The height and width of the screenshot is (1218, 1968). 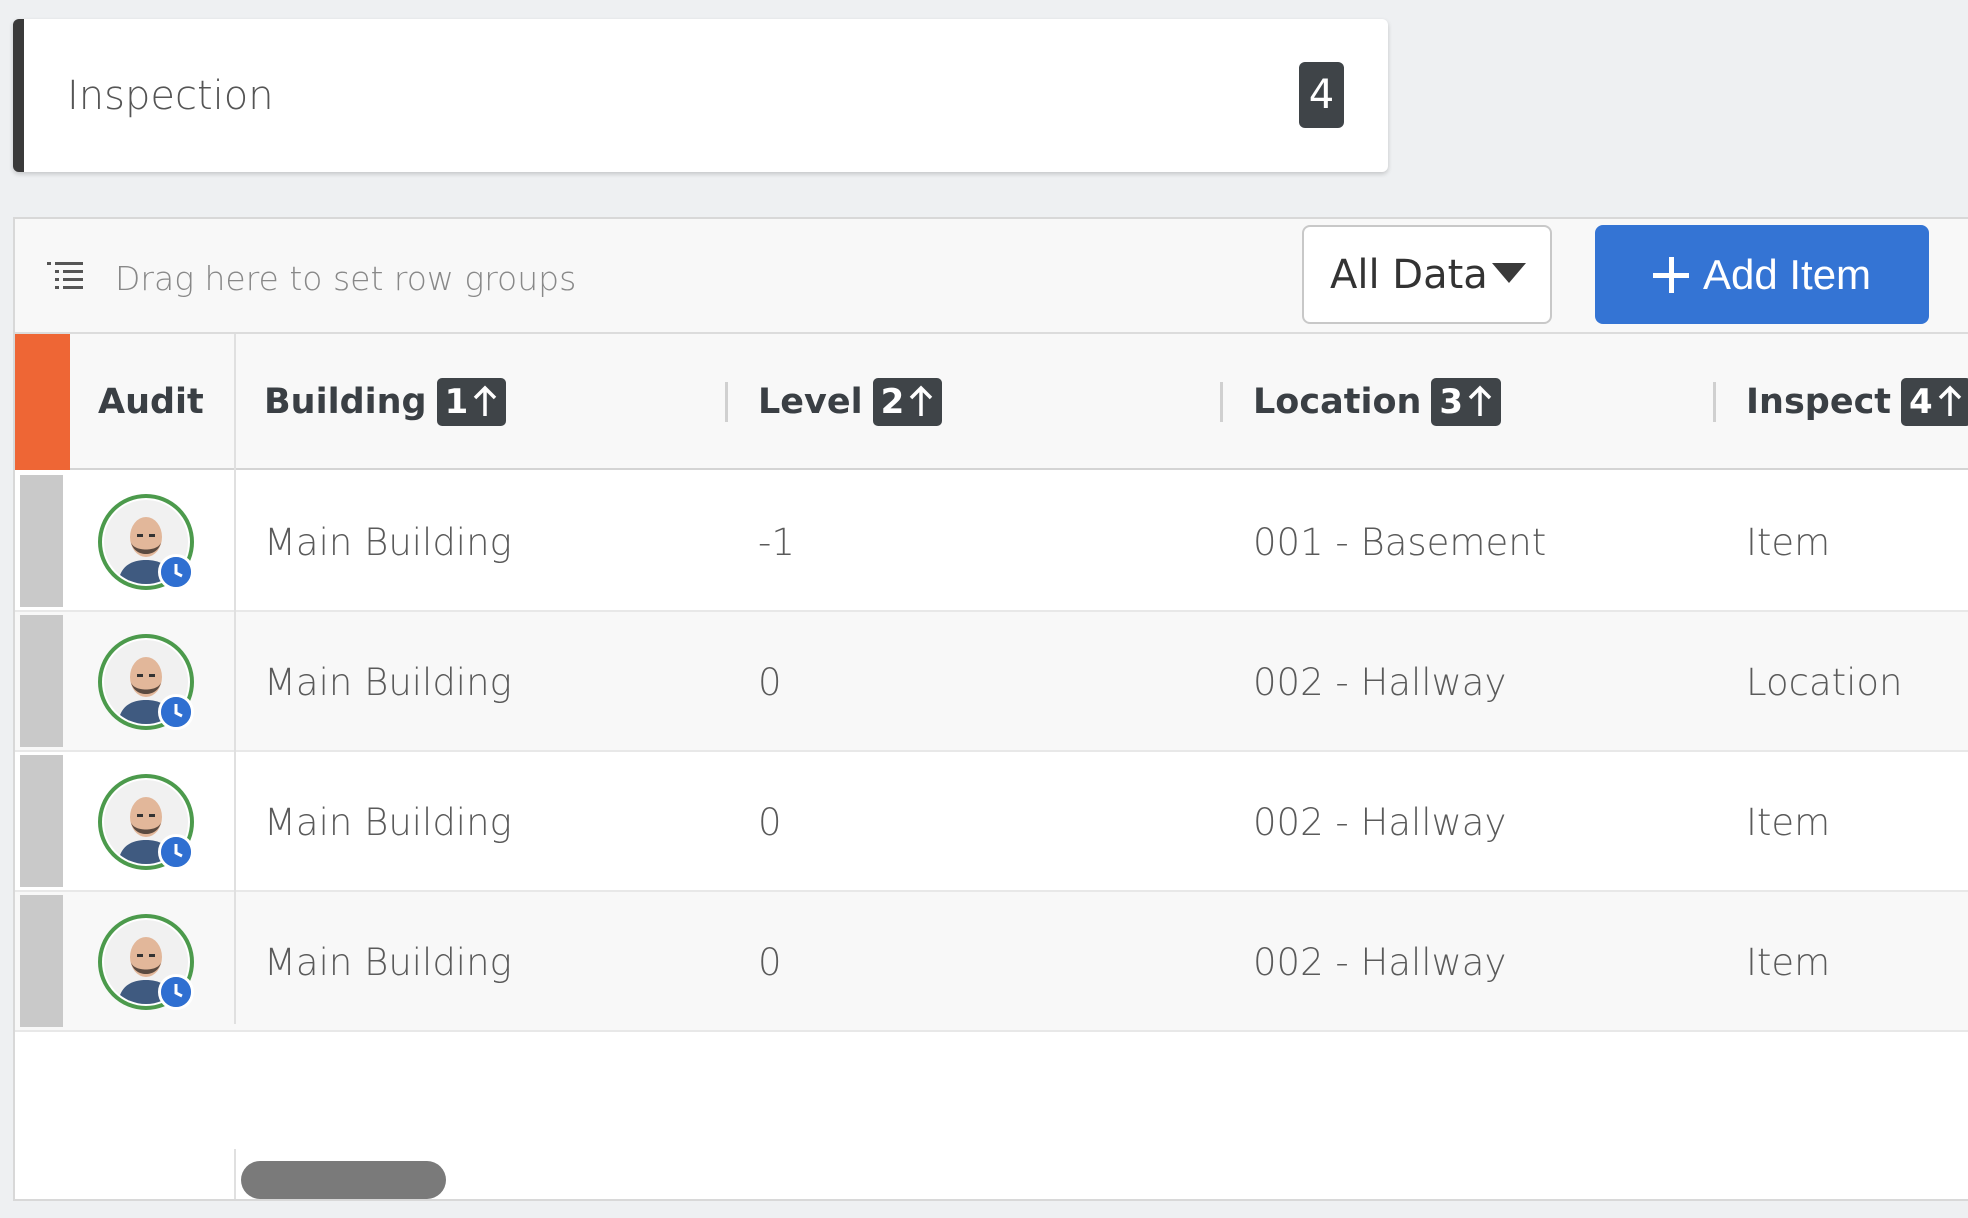 I want to click on column-divider, so click(x=235, y=679).